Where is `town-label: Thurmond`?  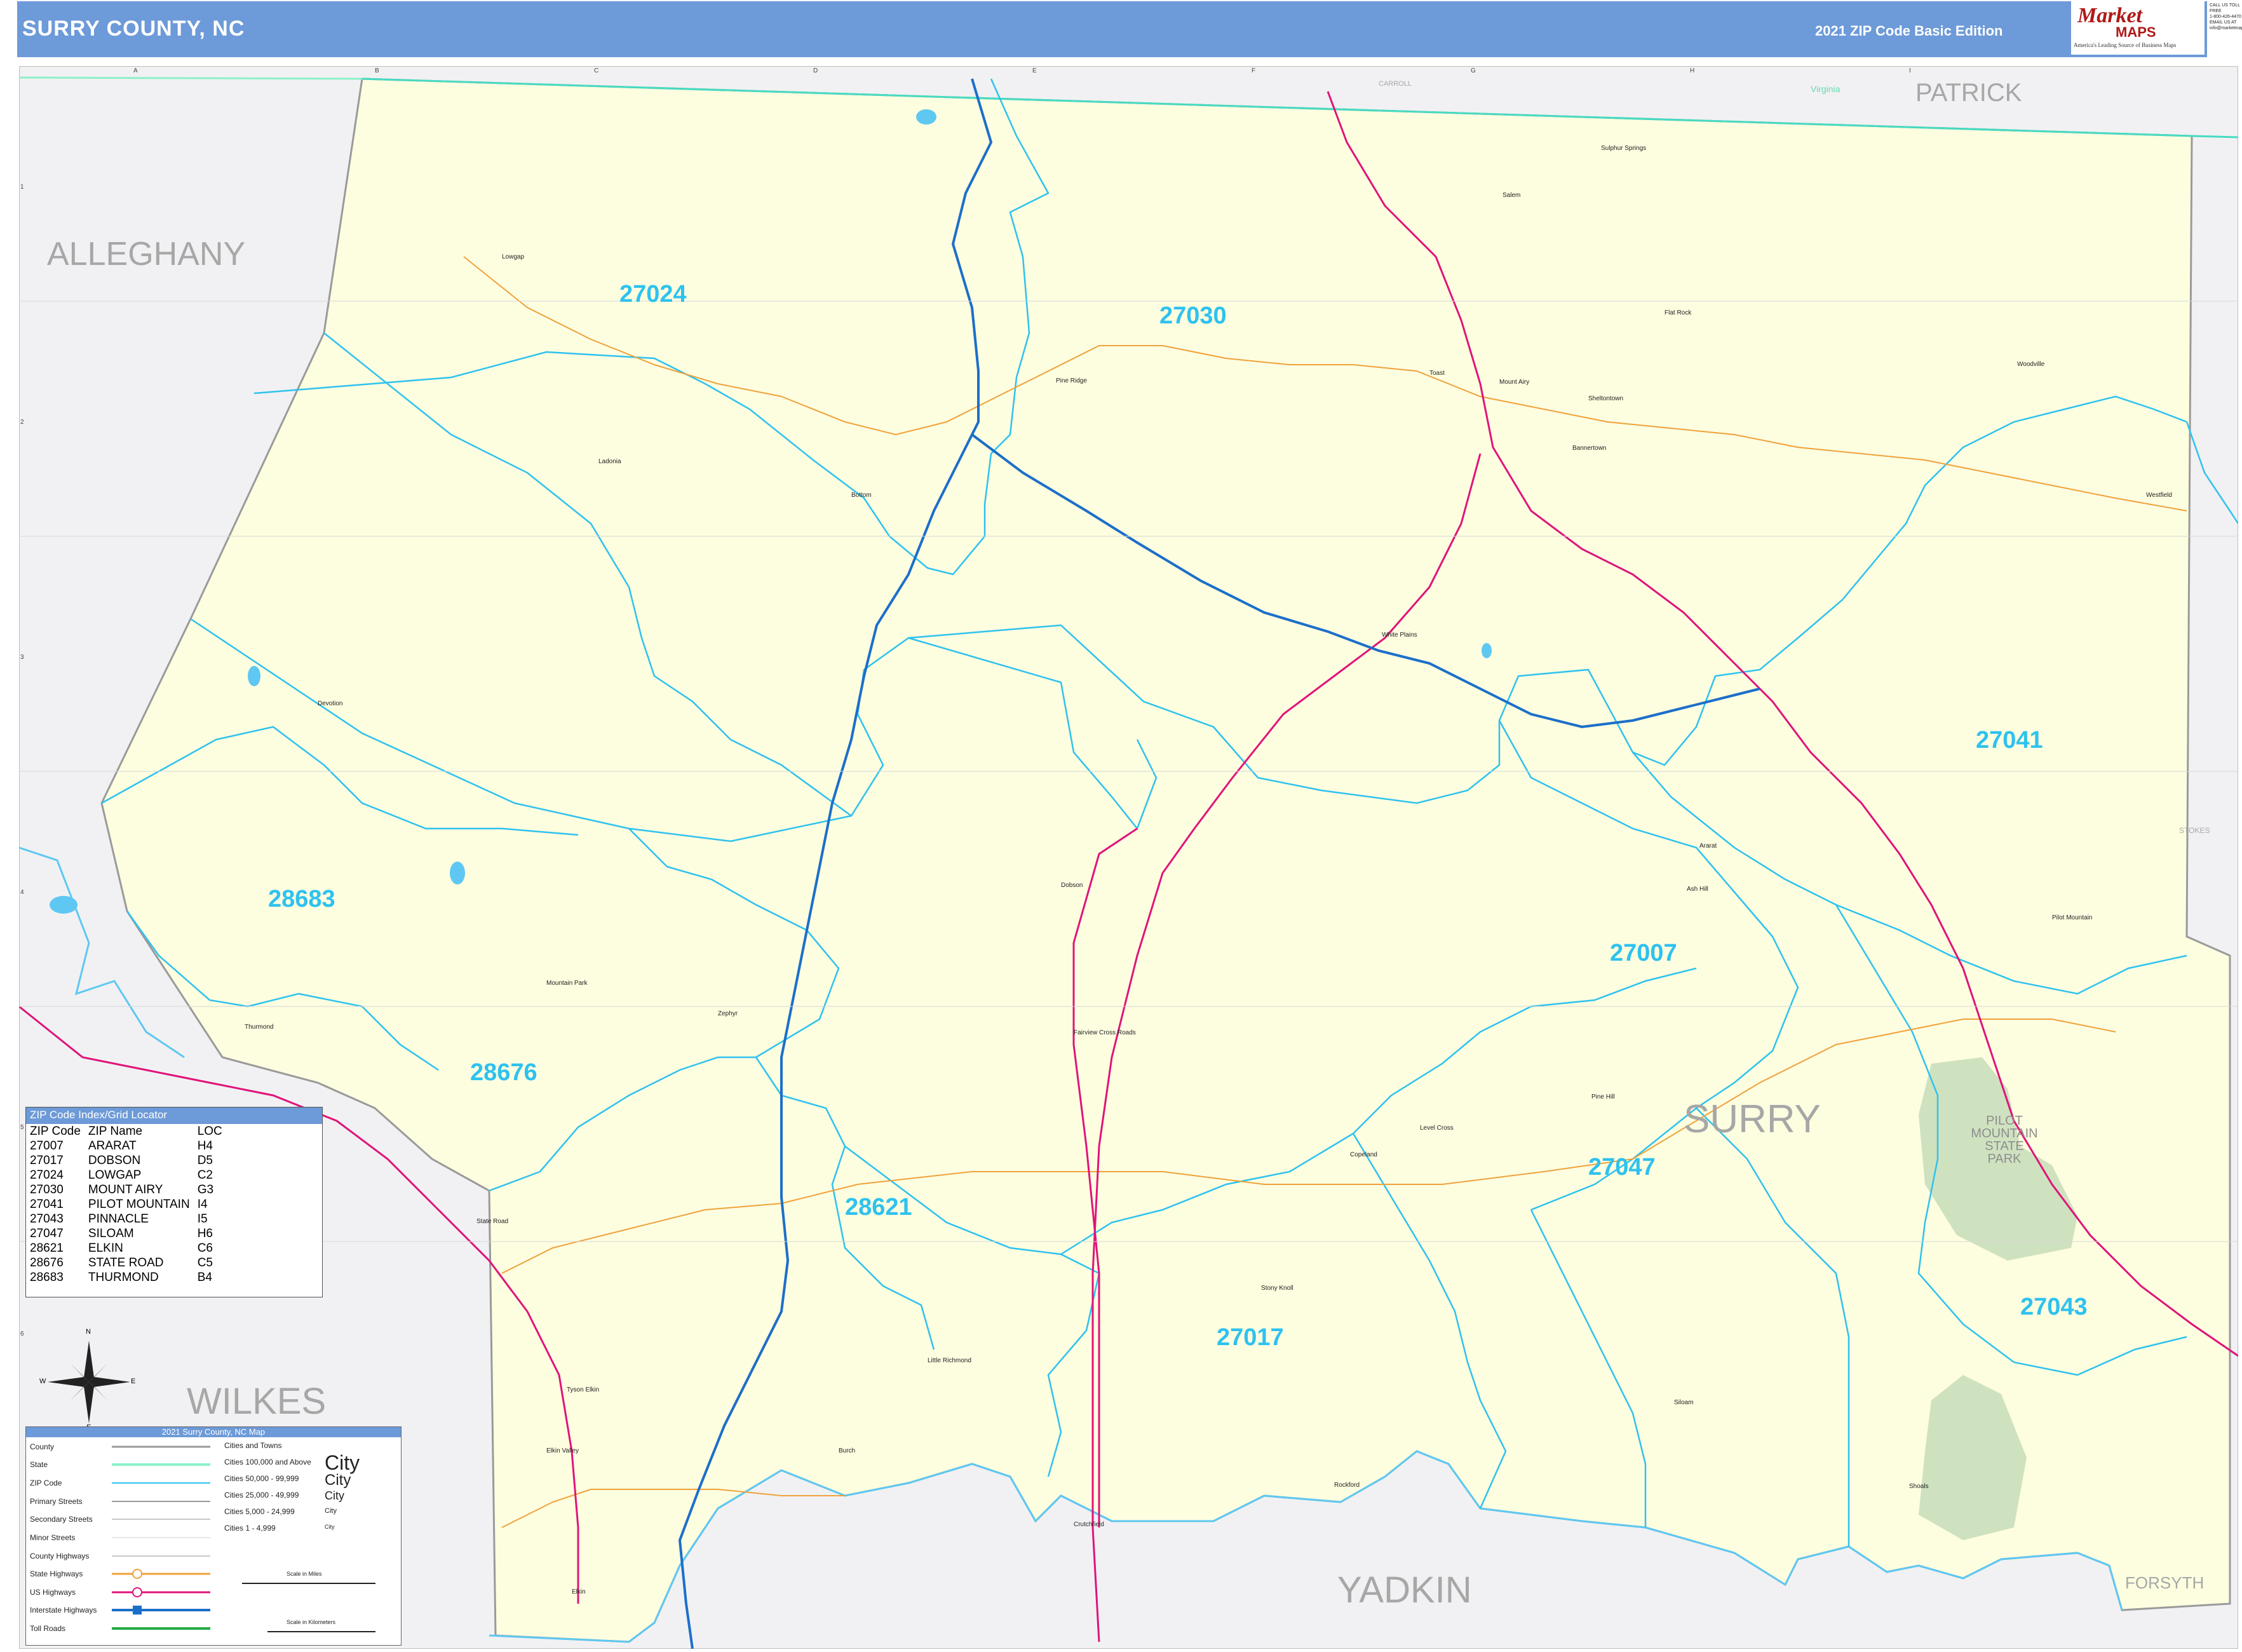
town-label: Thurmond is located at coordinates (259, 1028).